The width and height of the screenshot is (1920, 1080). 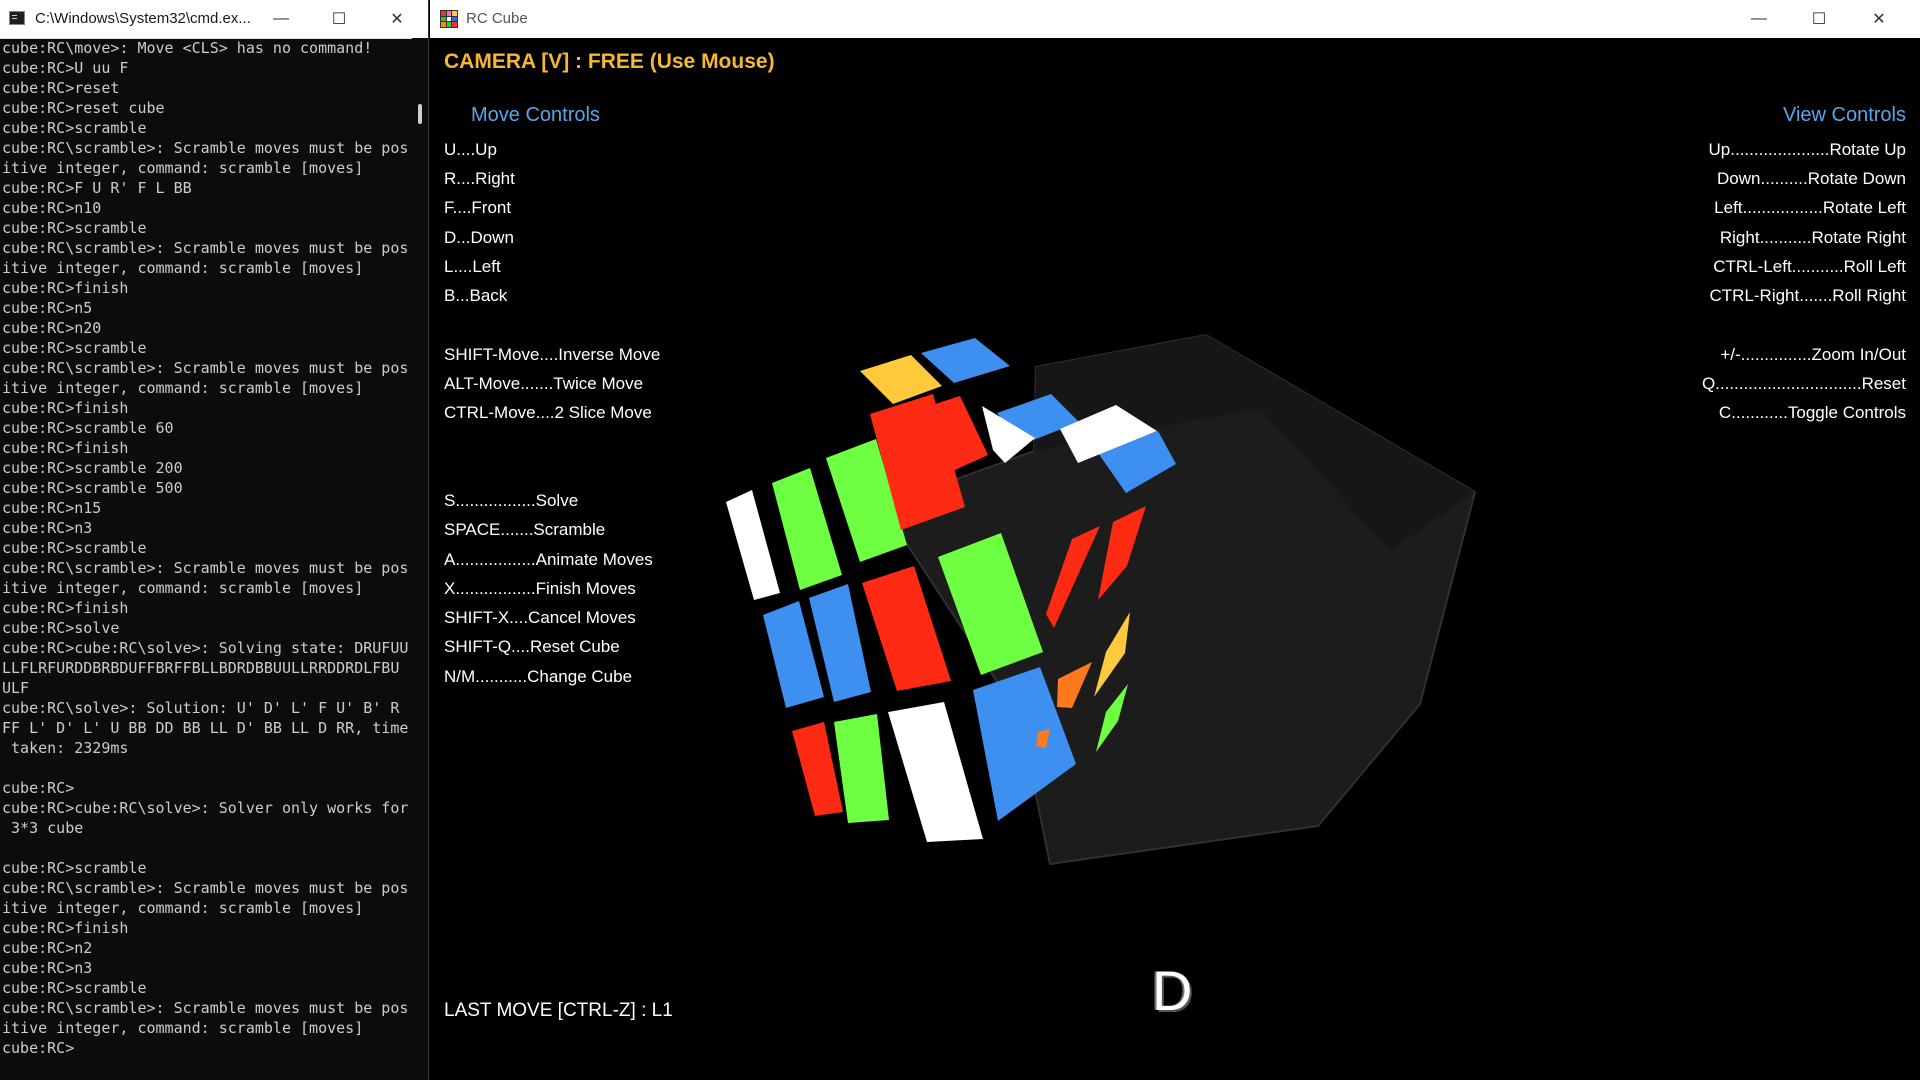 What do you see at coordinates (535, 115) in the screenshot?
I see `move-controls-title: Move Controls` at bounding box center [535, 115].